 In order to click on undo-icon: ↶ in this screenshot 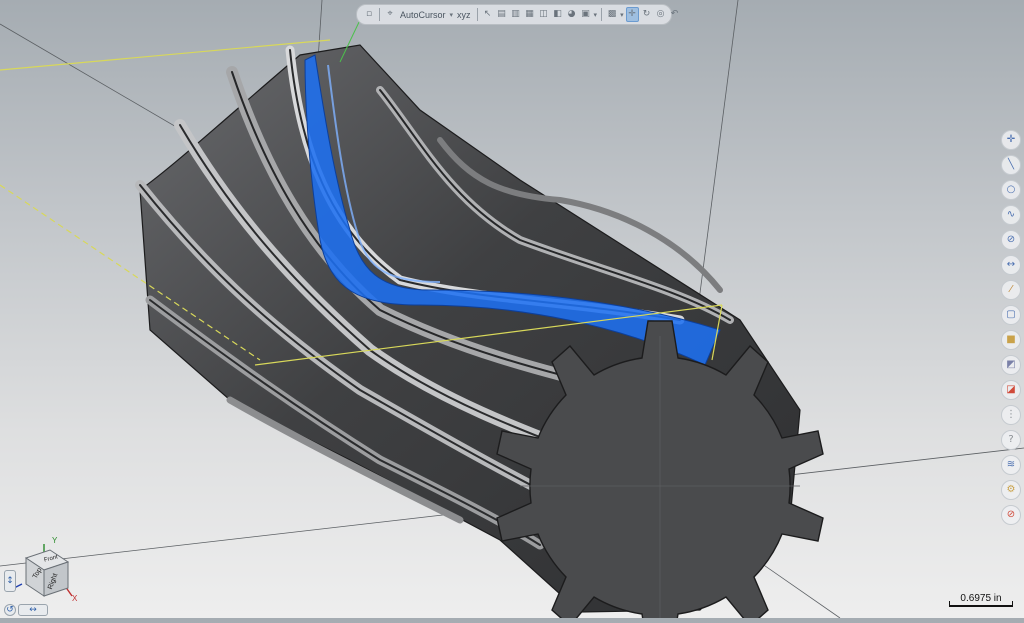, I will do `click(675, 15)`.